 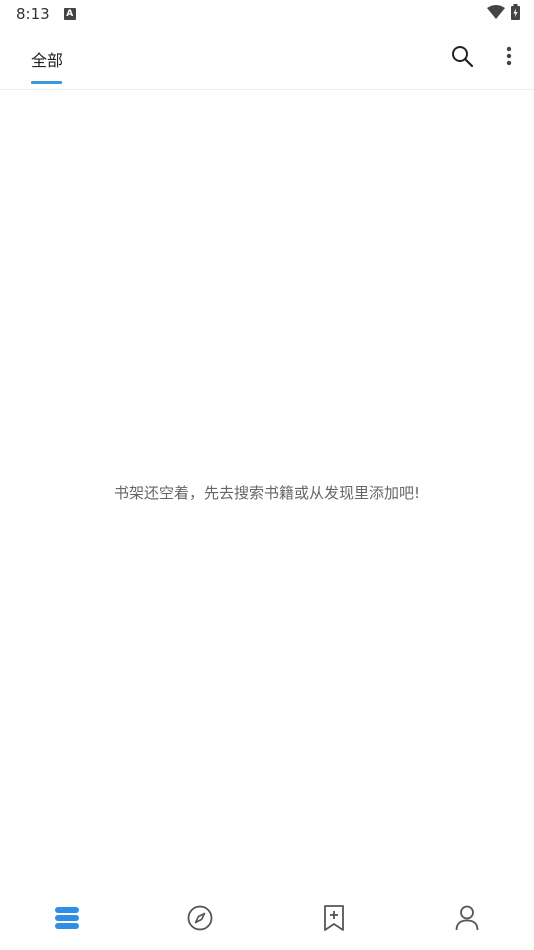 I want to click on status-right, so click(x=503, y=14).